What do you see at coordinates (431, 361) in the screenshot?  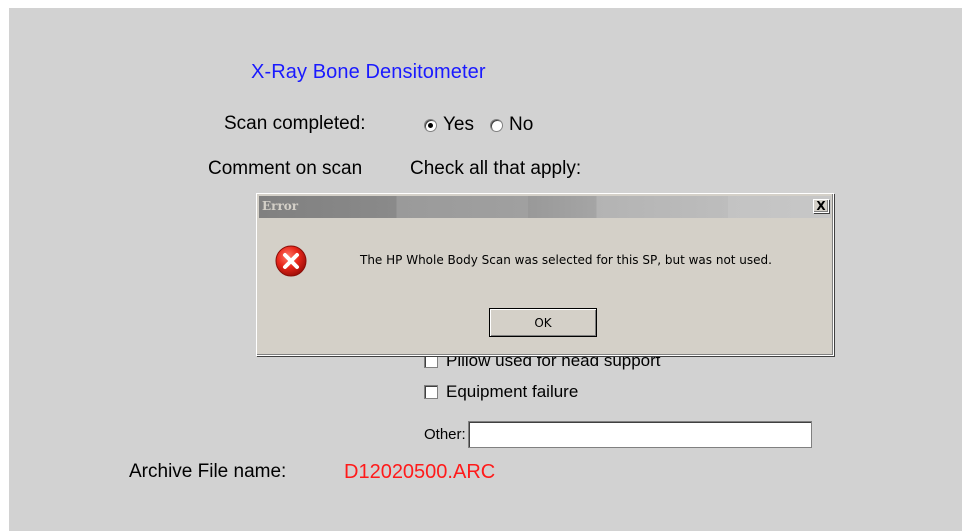 I see `pillow-checkbox` at bounding box center [431, 361].